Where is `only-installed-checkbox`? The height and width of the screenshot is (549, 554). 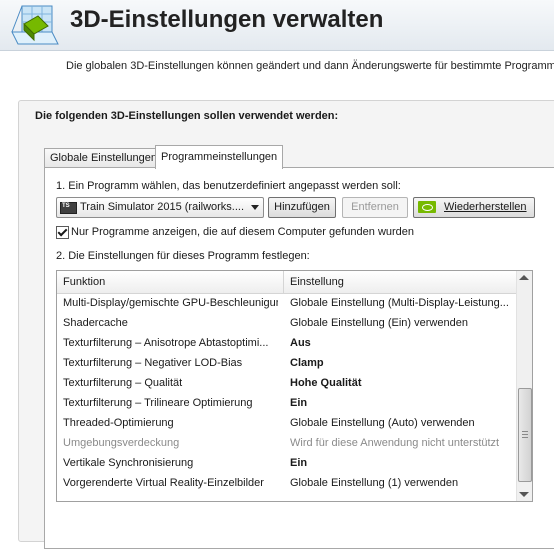
only-installed-checkbox is located at coordinates (62, 232).